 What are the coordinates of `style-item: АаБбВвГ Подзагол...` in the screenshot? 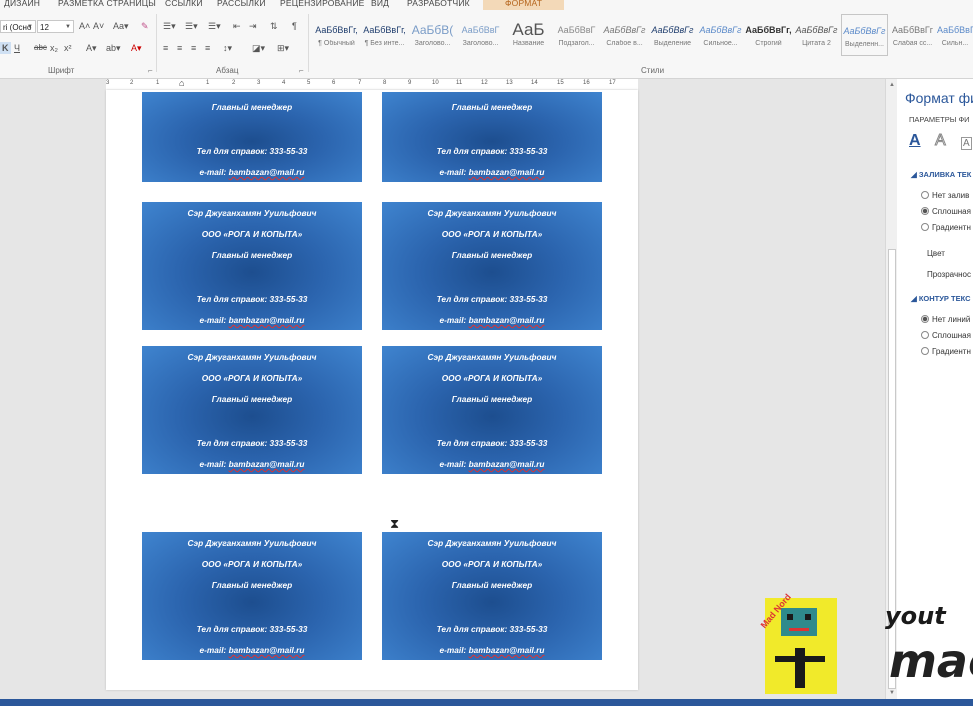 It's located at (576, 35).